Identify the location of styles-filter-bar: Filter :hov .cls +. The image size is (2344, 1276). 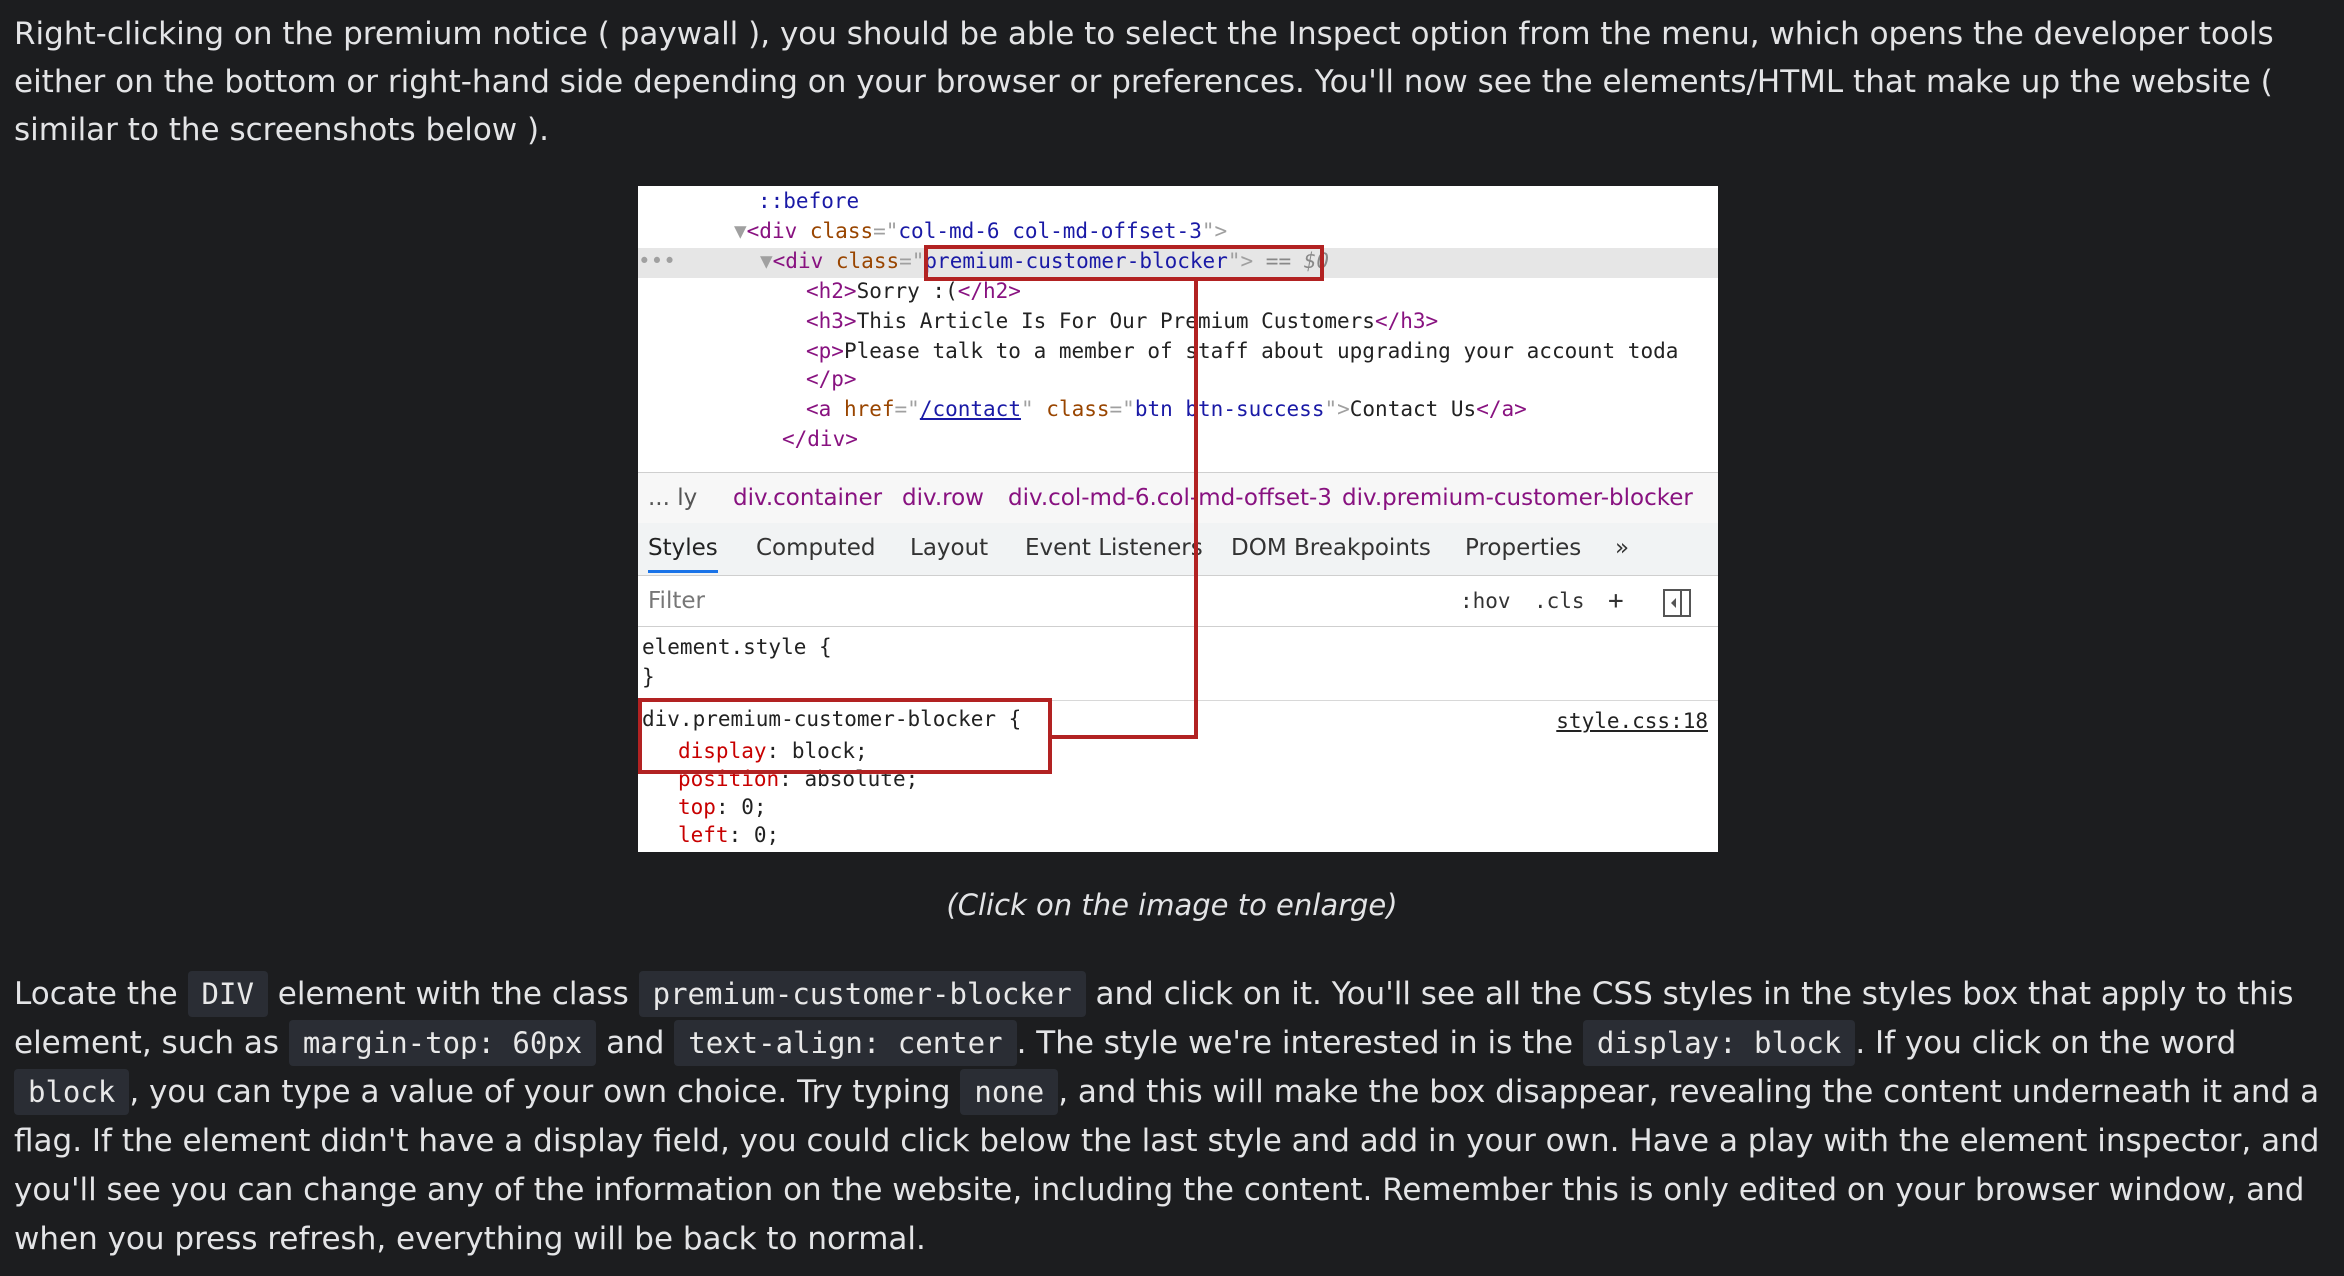
(1178, 601).